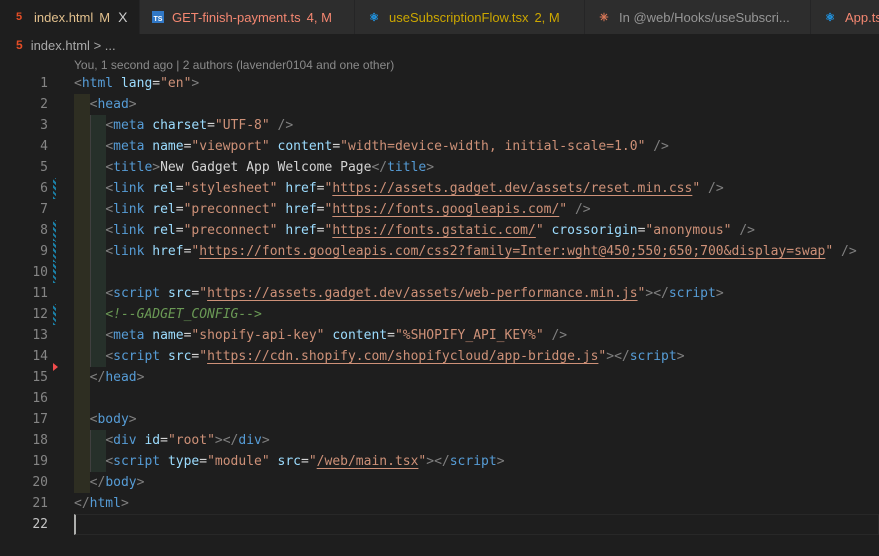 Image resolution: width=879 pixels, height=556 pixels. What do you see at coordinates (439, 398) in the screenshot?
I see `code-line: 16` at bounding box center [439, 398].